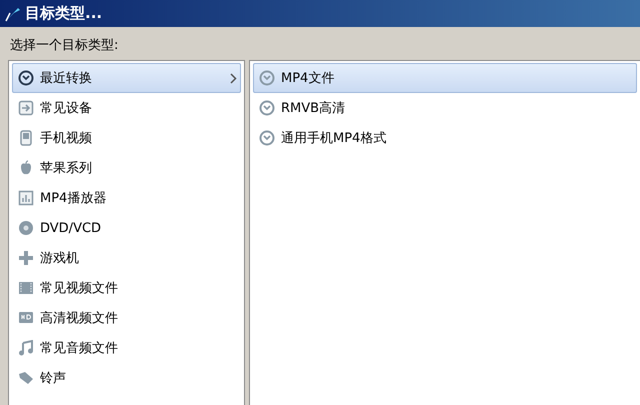 The image size is (640, 405). Describe the element at coordinates (26, 348) in the screenshot. I see `music-note-icon` at that location.